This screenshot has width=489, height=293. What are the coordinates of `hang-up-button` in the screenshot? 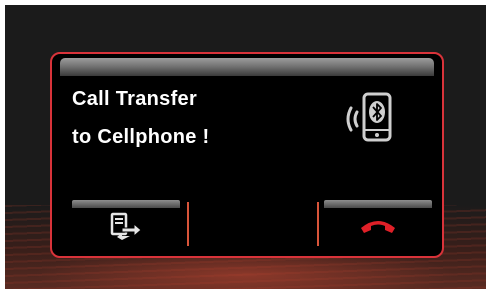 It's located at (378, 224).